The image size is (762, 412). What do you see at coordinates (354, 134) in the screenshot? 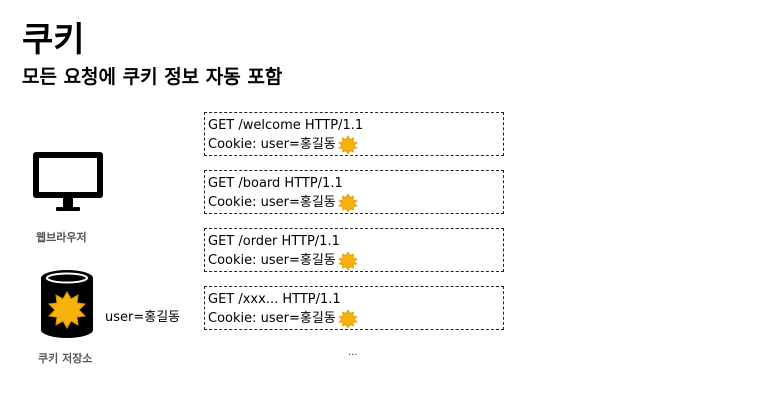
I see `request-box: GET /welcome HTTP/1.1 Cookie: user=홍길동` at bounding box center [354, 134].